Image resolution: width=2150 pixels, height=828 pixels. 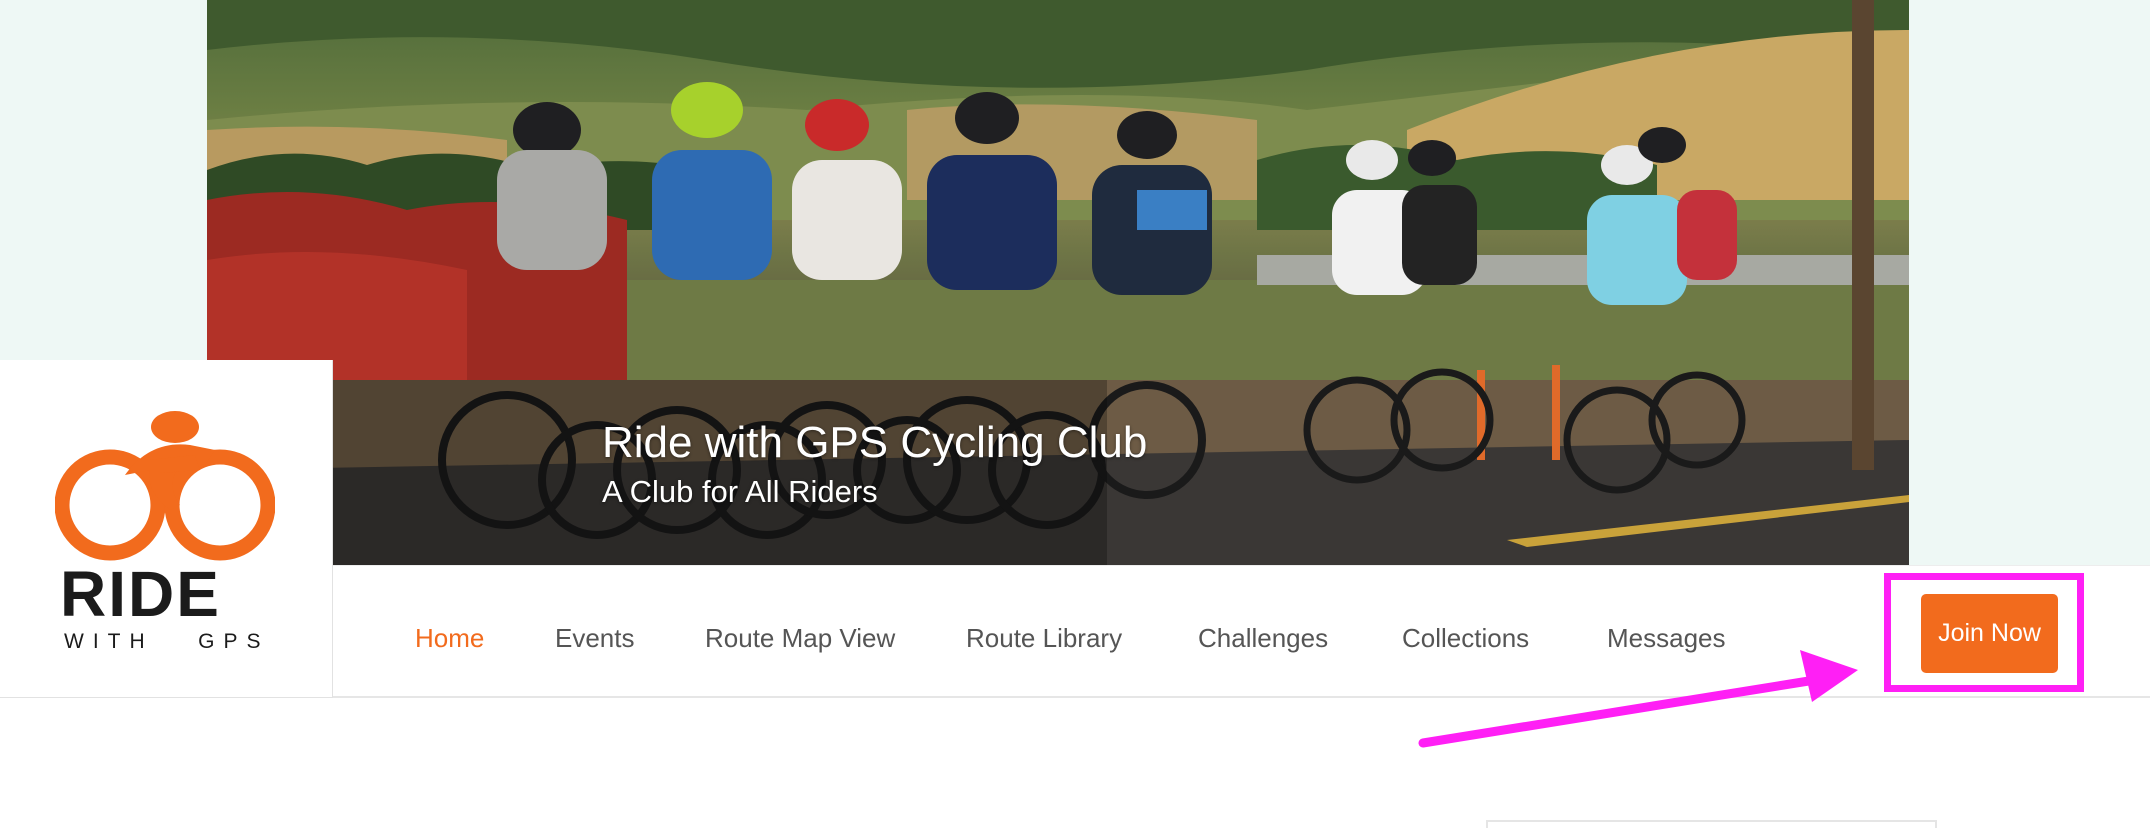 I want to click on nav-item-route-library: Route Library, so click(x=1044, y=638).